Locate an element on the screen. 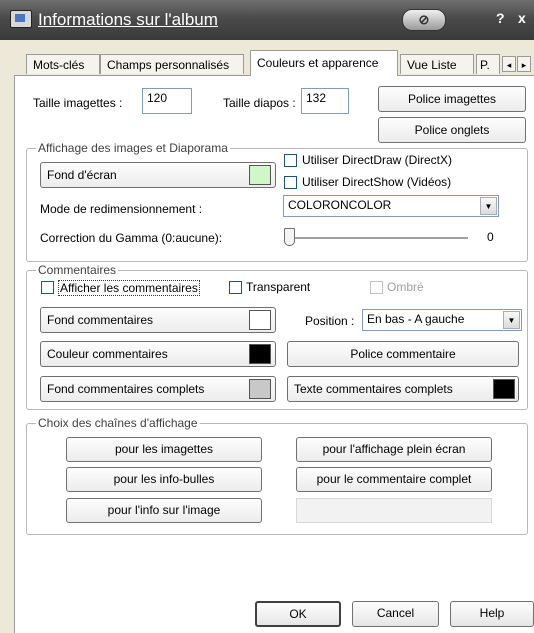 The width and height of the screenshot is (534, 633). show-comments-checkbox is located at coordinates (47, 287).